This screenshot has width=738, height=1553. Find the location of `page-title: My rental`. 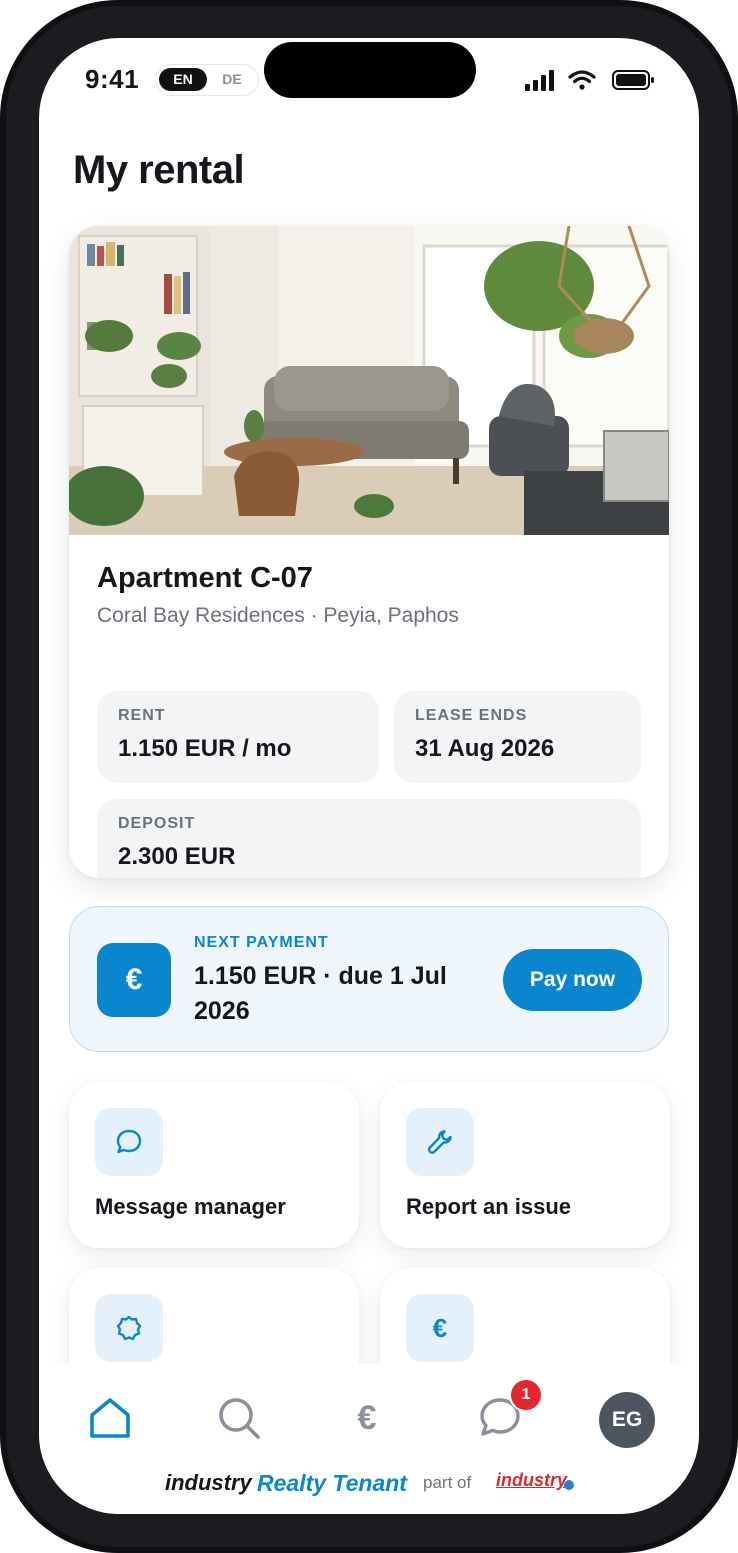

page-title: My rental is located at coordinates (159, 170).